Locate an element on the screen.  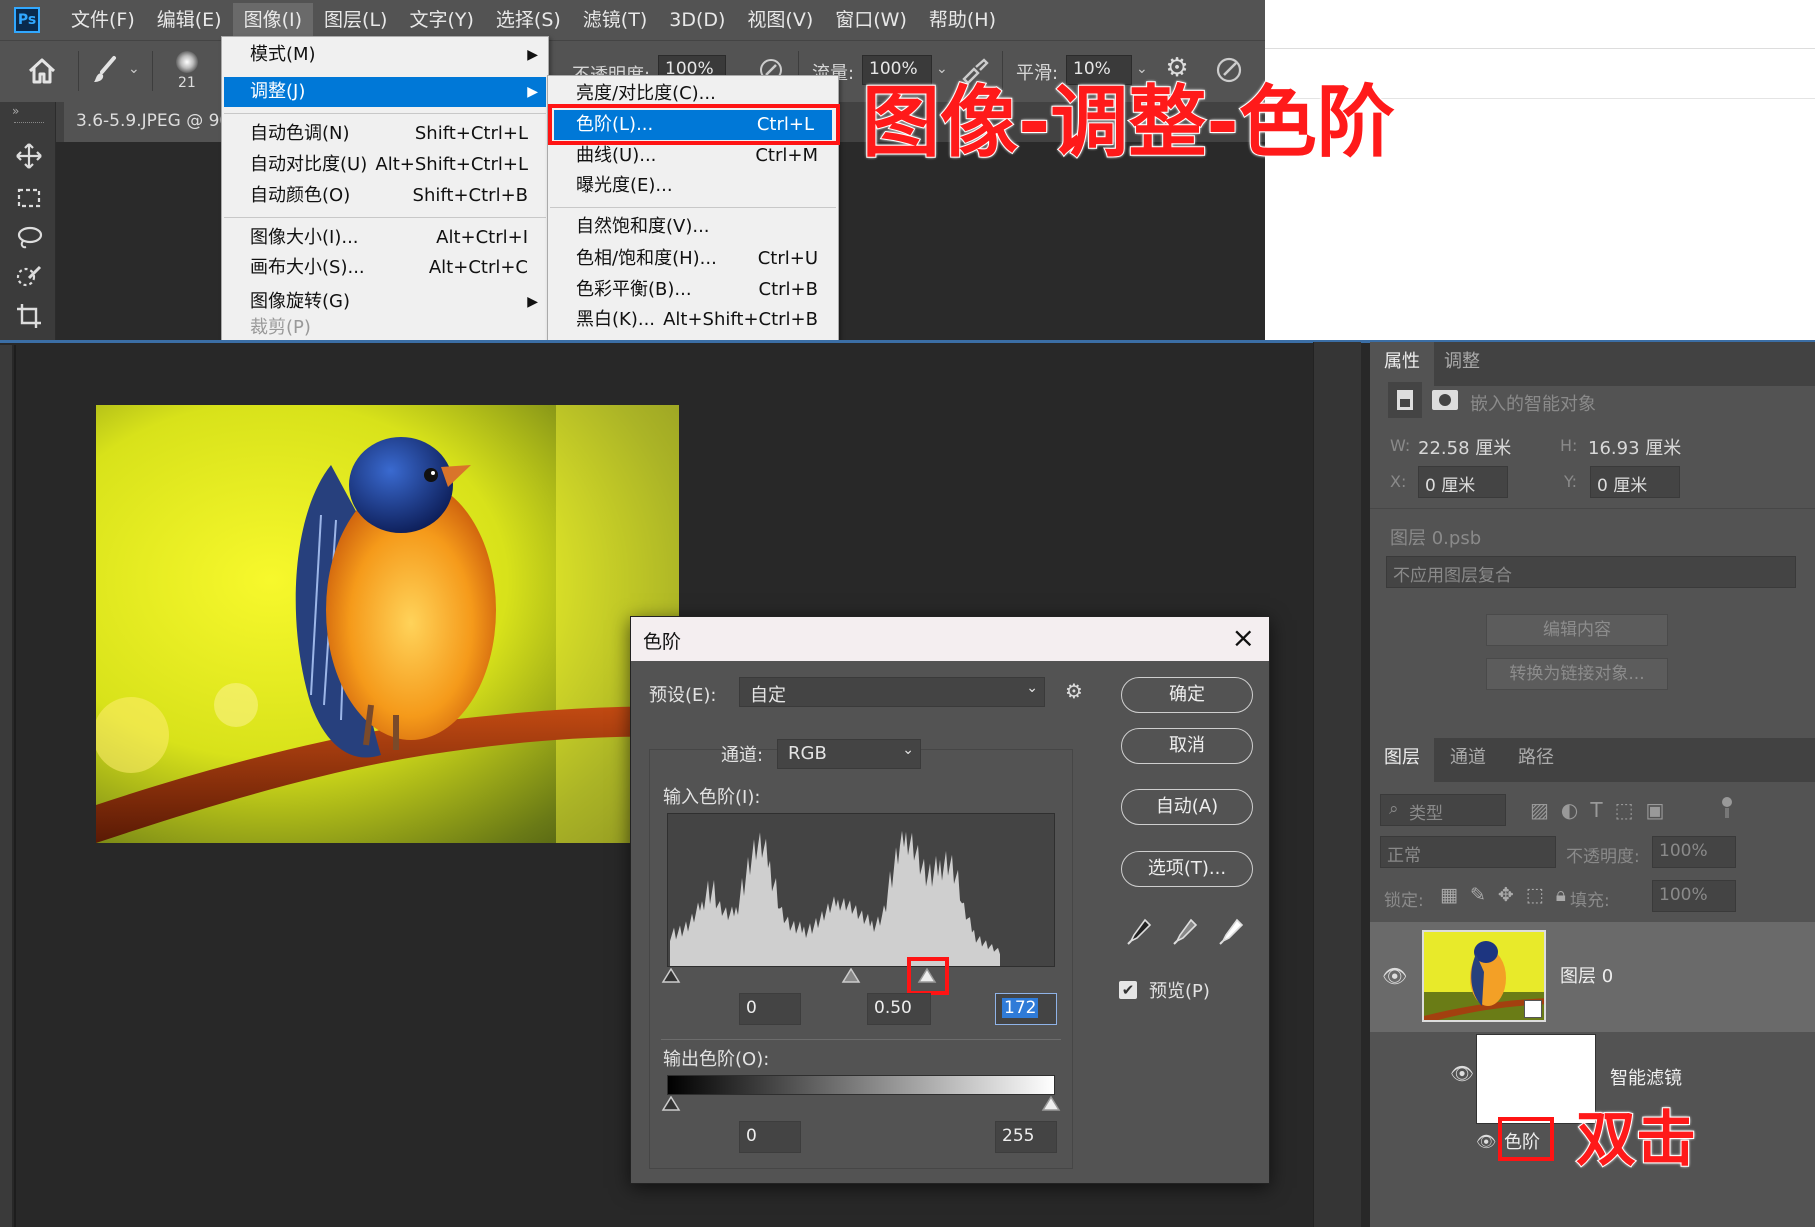
flow-dropdown-icon: ⌄ is located at coordinates (942, 69).